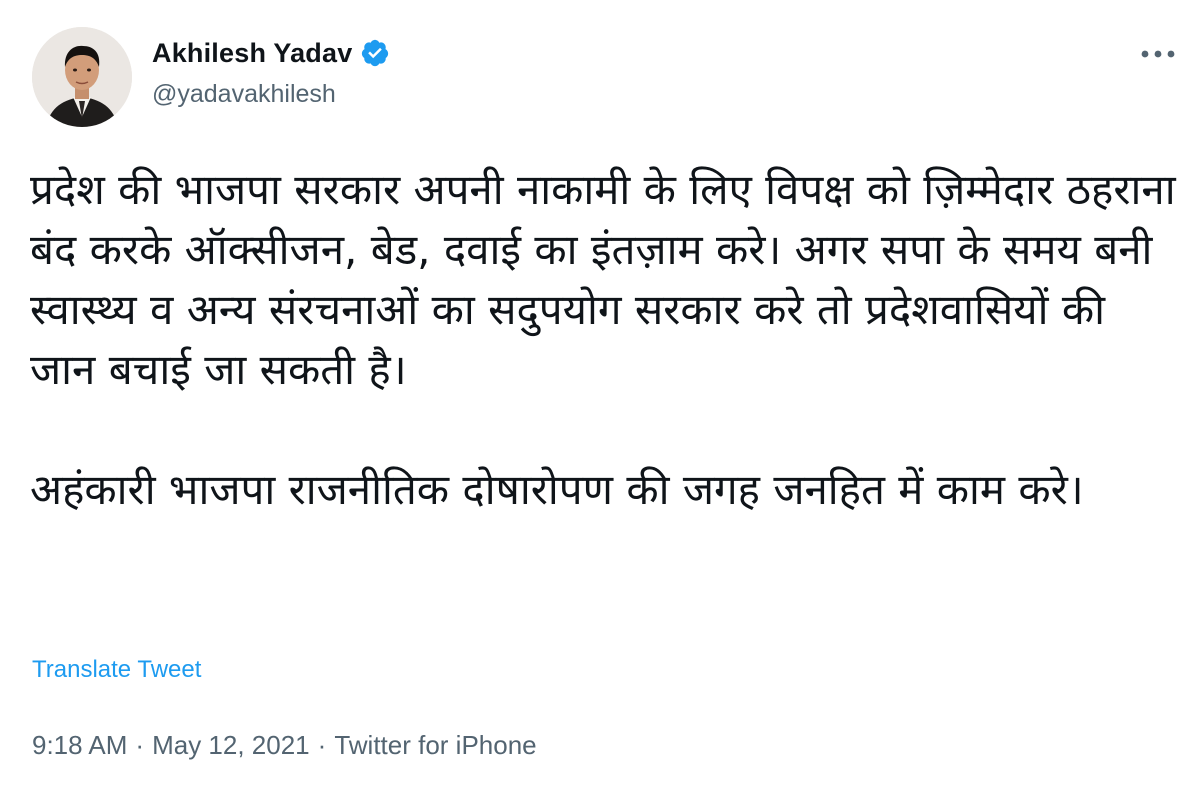 Image resolution: width=1200 pixels, height=800 pixels. I want to click on author-avatar, so click(82, 77).